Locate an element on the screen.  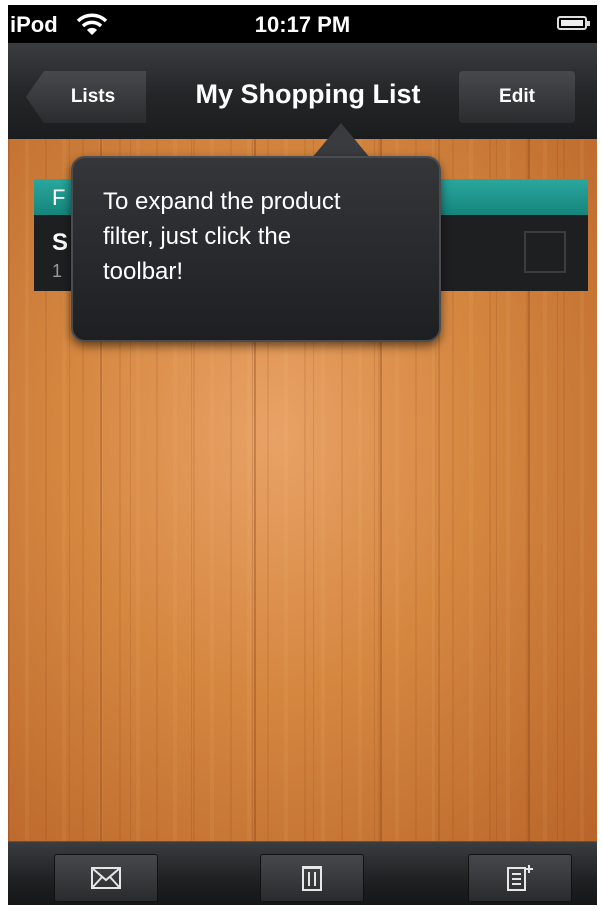
back-button: Lists is located at coordinates (86, 97).